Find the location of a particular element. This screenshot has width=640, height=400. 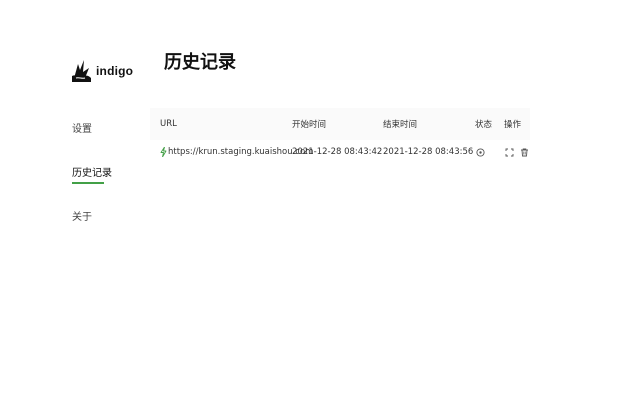

app-name: indigo is located at coordinates (115, 71).